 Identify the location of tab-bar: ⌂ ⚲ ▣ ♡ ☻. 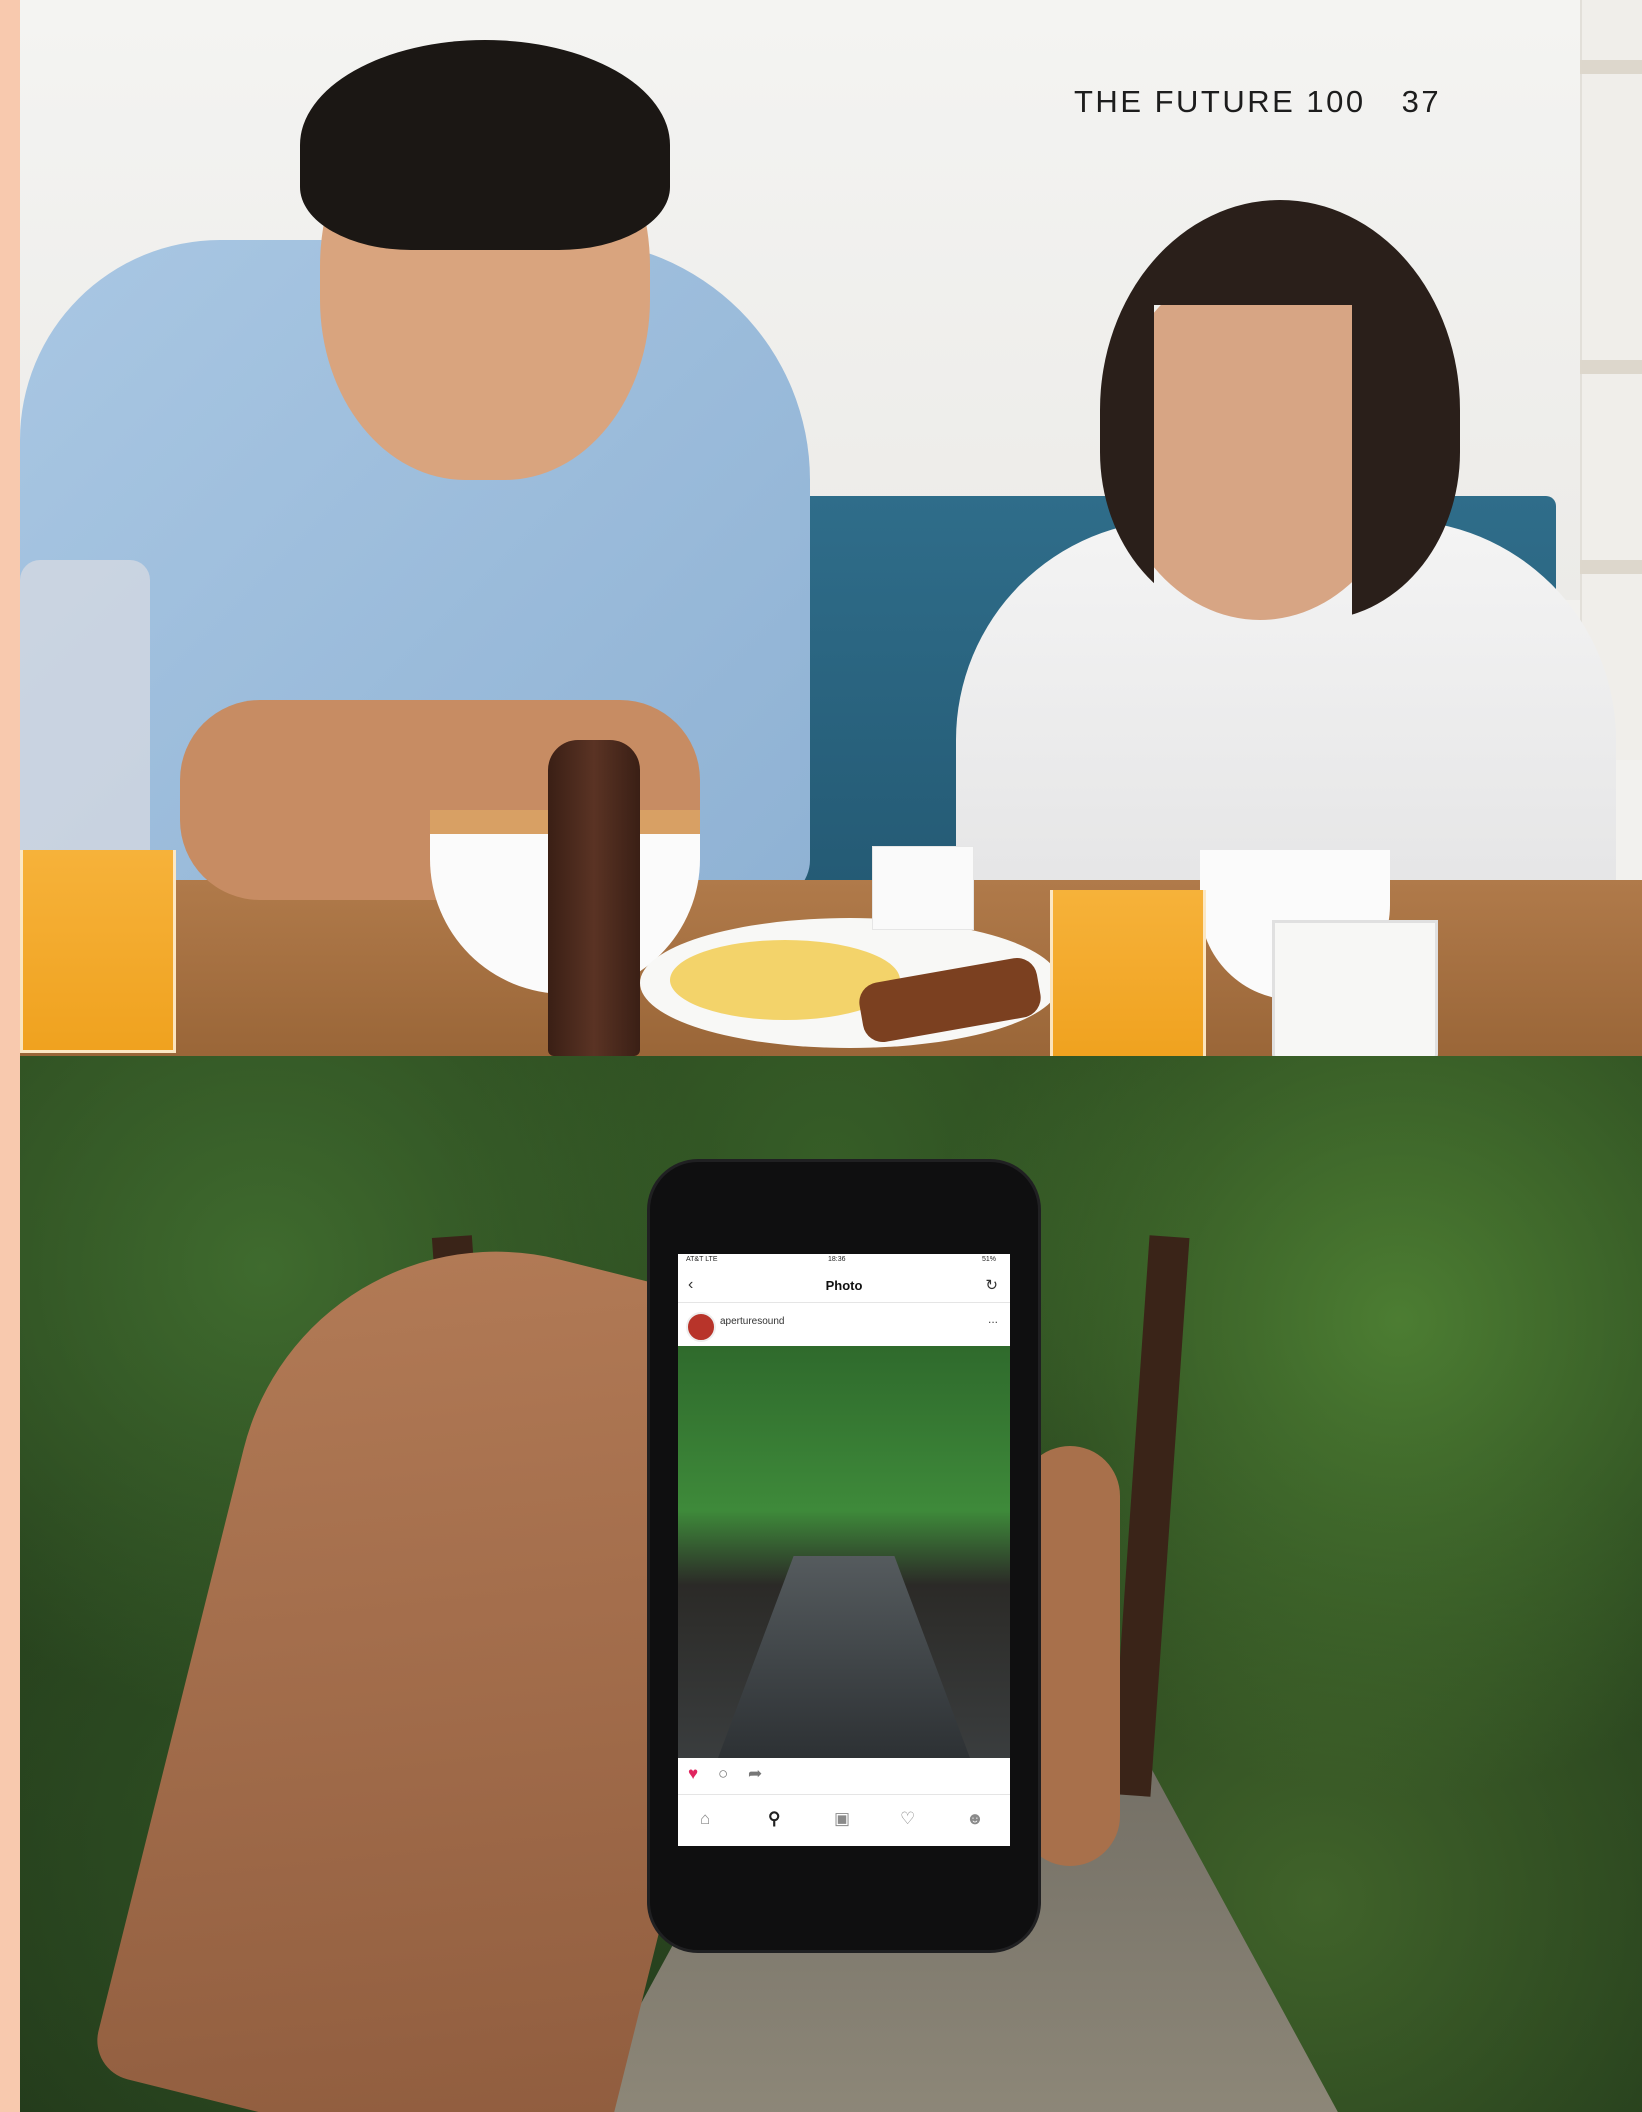
(844, 1820).